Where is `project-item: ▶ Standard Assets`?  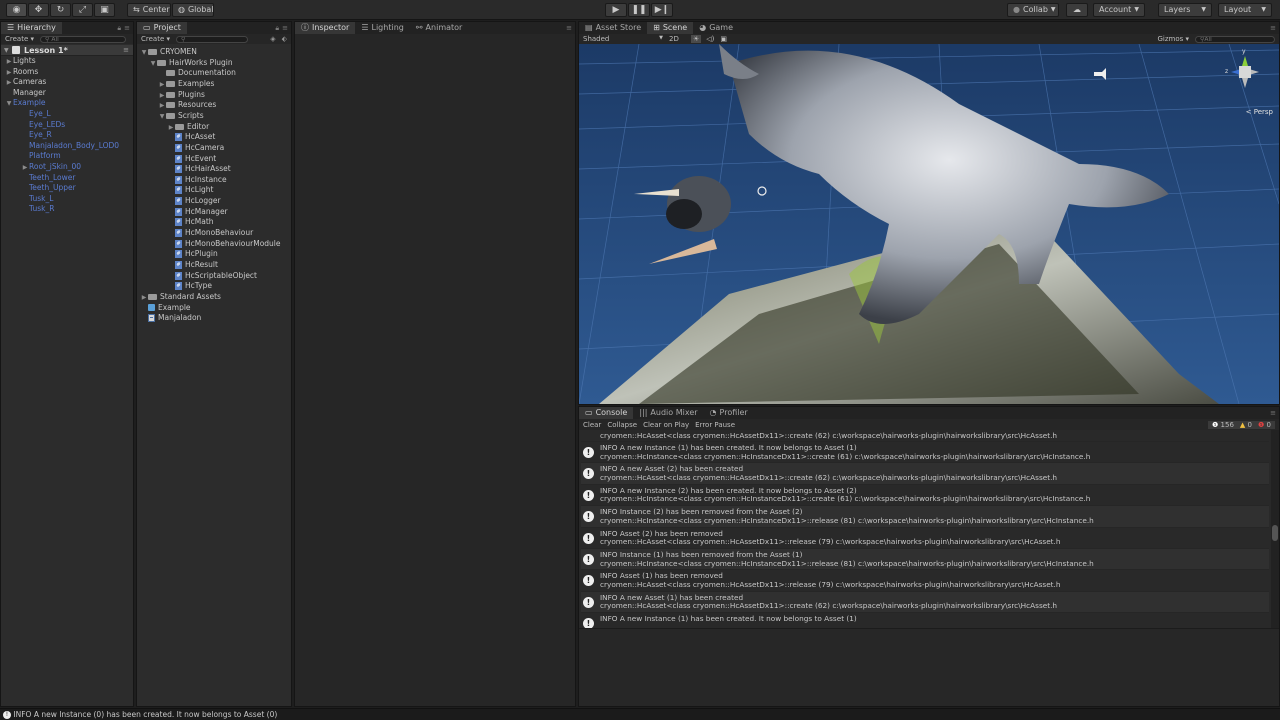 project-item: ▶ Standard Assets is located at coordinates (214, 297).